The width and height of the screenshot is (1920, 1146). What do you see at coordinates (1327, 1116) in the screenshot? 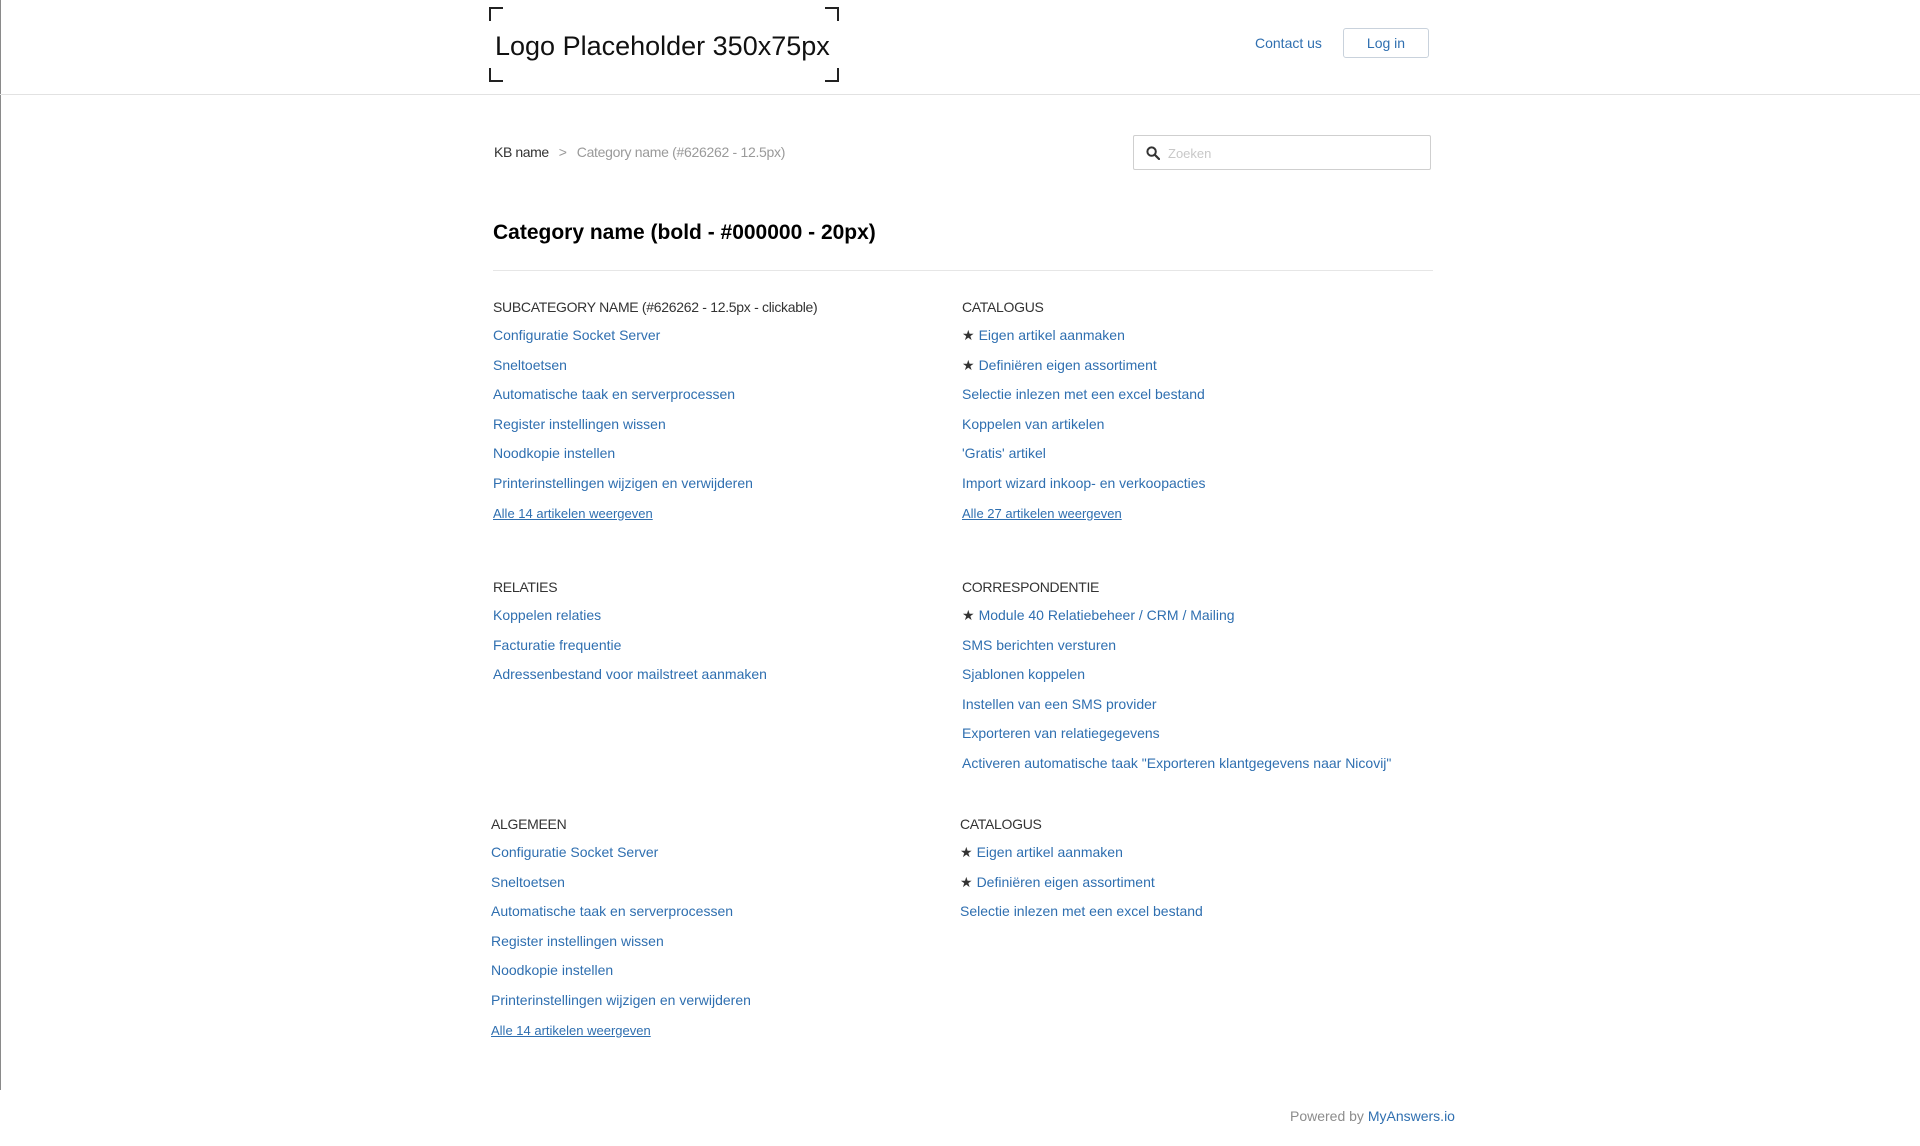
I see `powered-by-text: Powered by` at bounding box center [1327, 1116].